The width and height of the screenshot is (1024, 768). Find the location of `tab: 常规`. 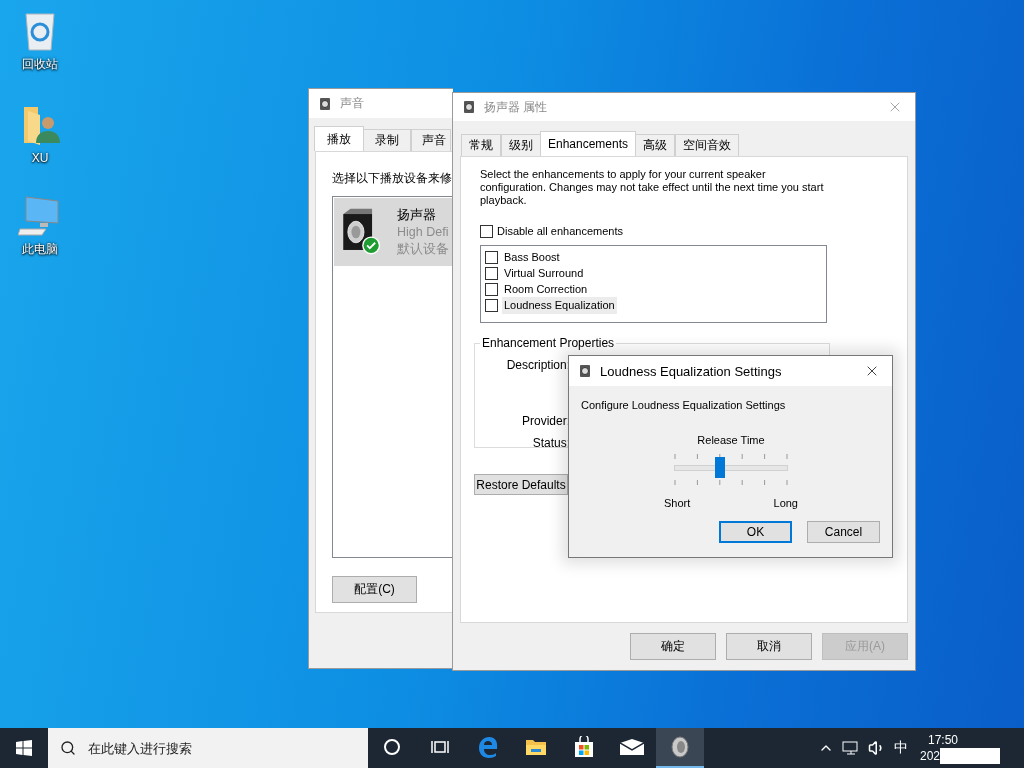

tab: 常规 is located at coordinates (481, 145).